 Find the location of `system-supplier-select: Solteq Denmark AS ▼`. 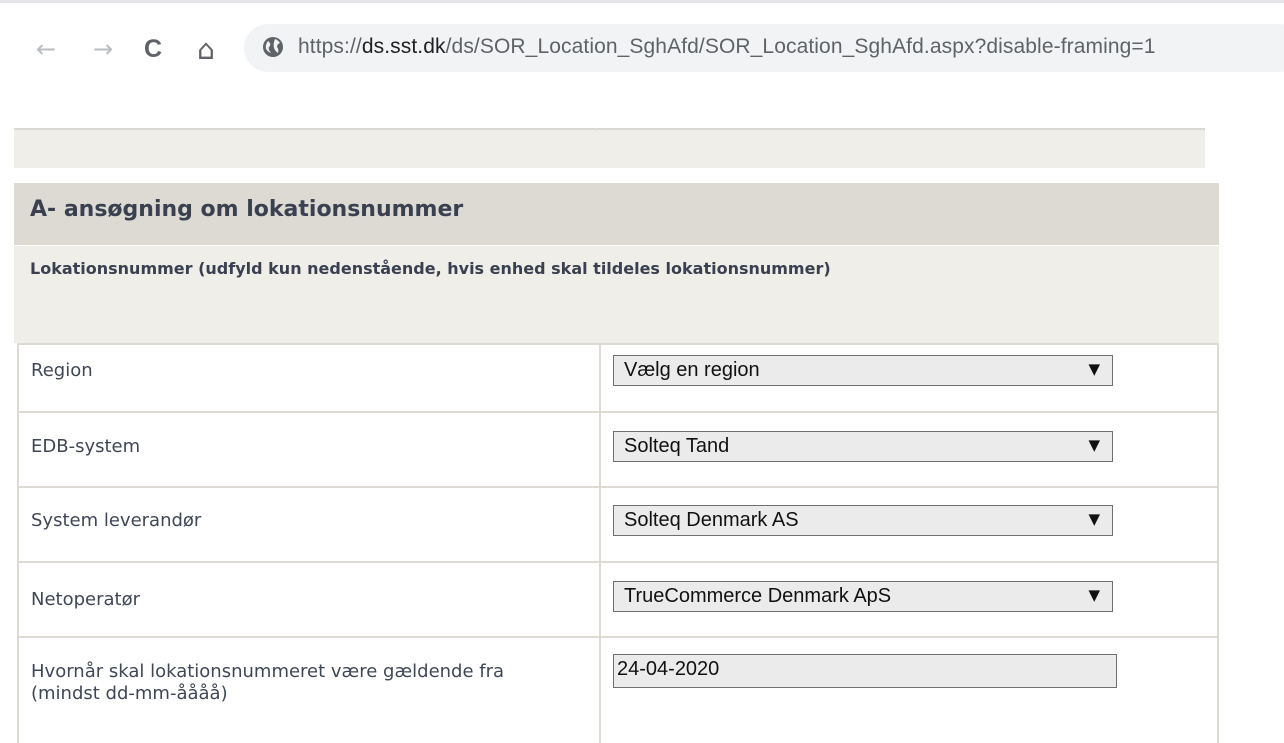

system-supplier-select: Solteq Denmark AS ▼ is located at coordinates (863, 520).